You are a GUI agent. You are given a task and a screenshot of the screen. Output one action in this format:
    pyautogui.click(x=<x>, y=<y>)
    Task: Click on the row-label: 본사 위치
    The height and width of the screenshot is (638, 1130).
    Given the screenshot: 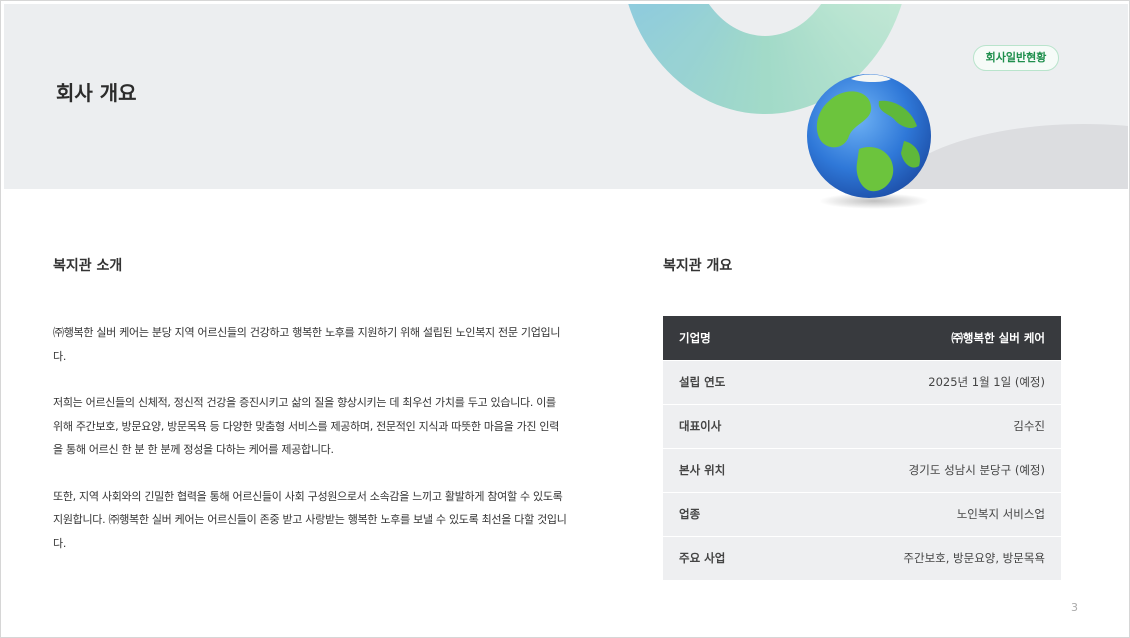 What is the action you would take?
    pyautogui.click(x=725, y=470)
    